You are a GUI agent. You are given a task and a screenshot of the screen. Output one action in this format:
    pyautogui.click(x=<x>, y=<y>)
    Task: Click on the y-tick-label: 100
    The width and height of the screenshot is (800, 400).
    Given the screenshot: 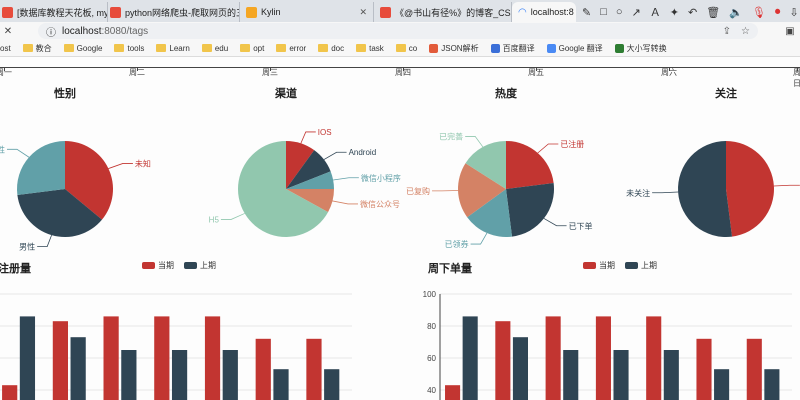 What is the action you would take?
    pyautogui.click(x=430, y=294)
    